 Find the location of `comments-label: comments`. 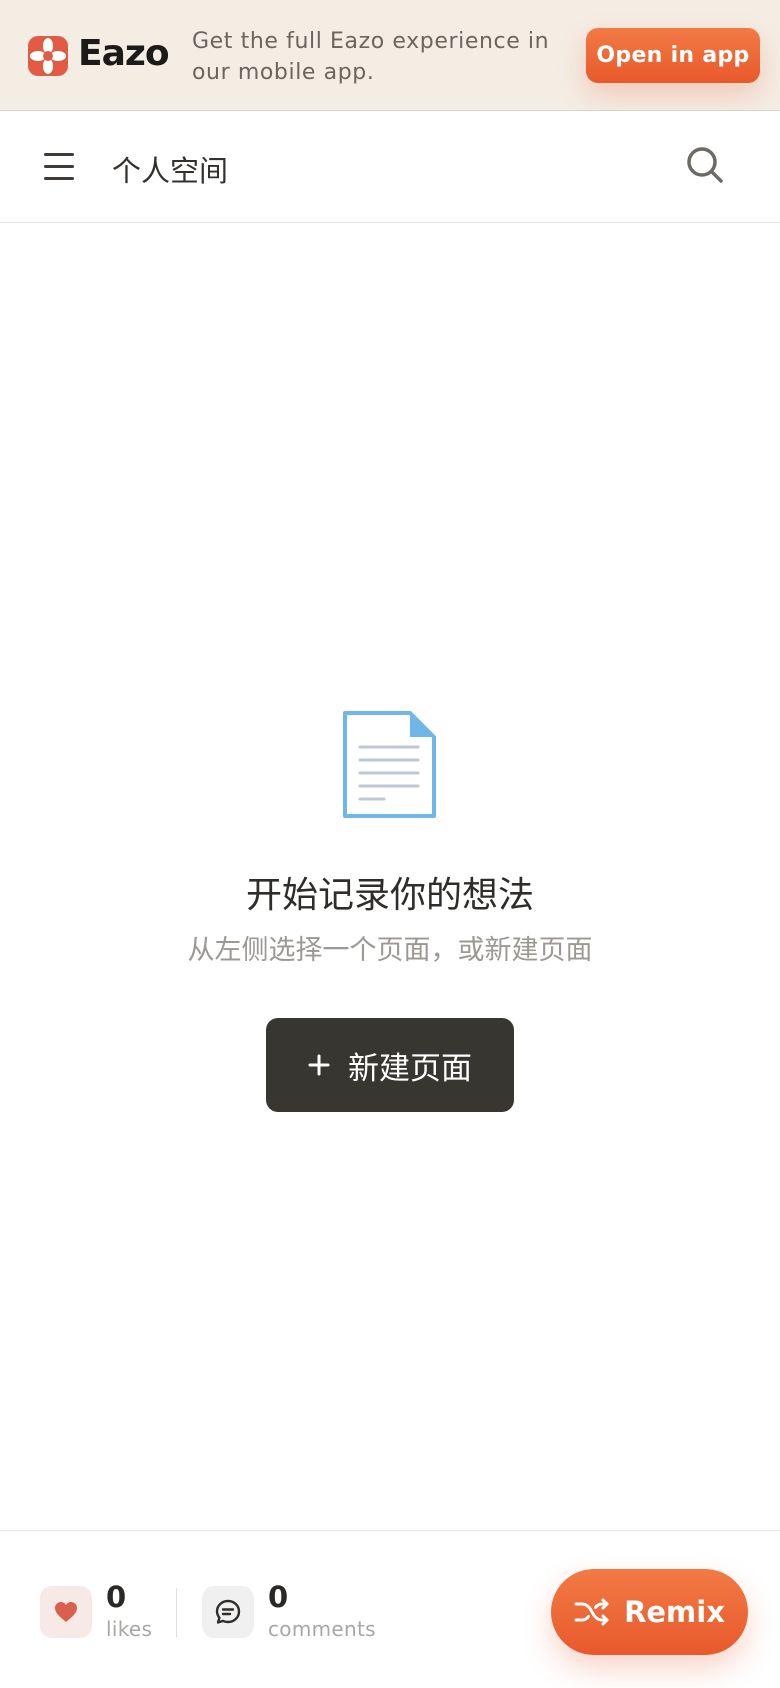

comments-label: comments is located at coordinates (322, 1629).